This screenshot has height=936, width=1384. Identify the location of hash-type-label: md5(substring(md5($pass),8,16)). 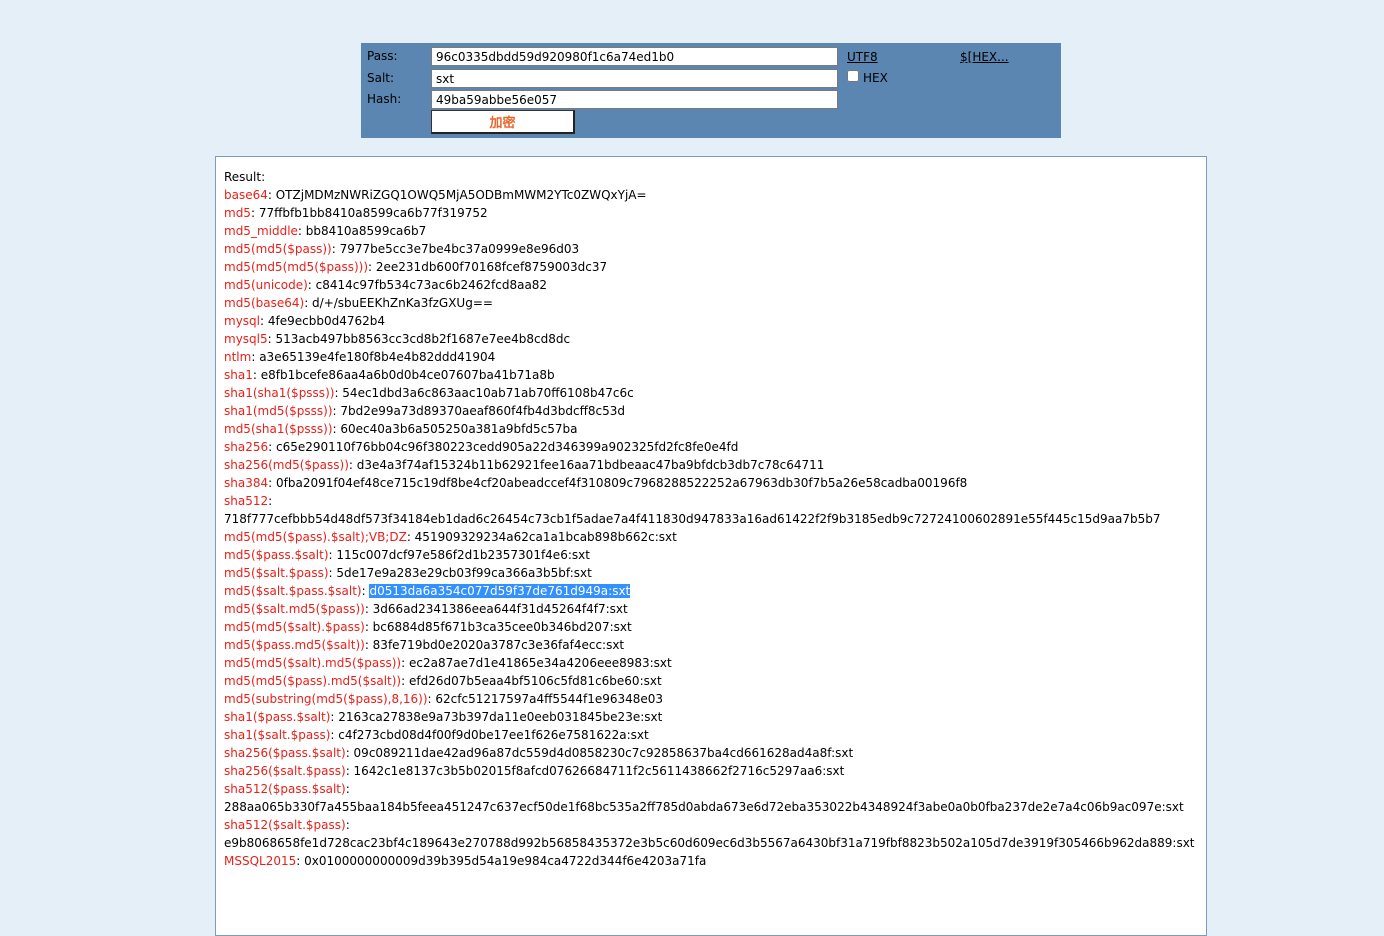
(326, 699).